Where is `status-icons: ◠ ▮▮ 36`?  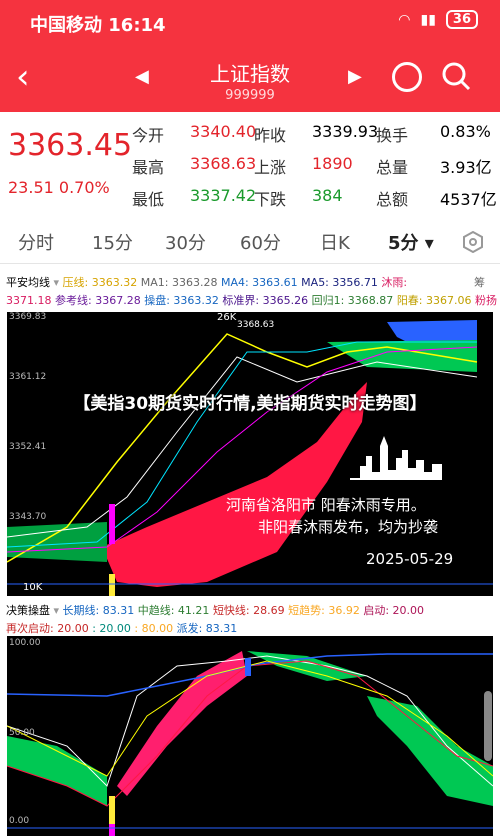
status-icons: ◠ ▮▮ 36 is located at coordinates (438, 19).